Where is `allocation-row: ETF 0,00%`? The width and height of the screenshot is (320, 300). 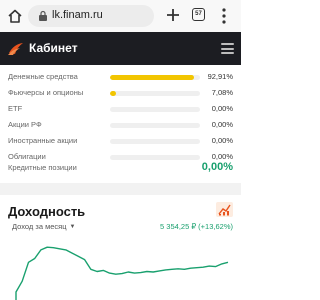
allocation-row: ETF 0,00% is located at coordinates (120, 110).